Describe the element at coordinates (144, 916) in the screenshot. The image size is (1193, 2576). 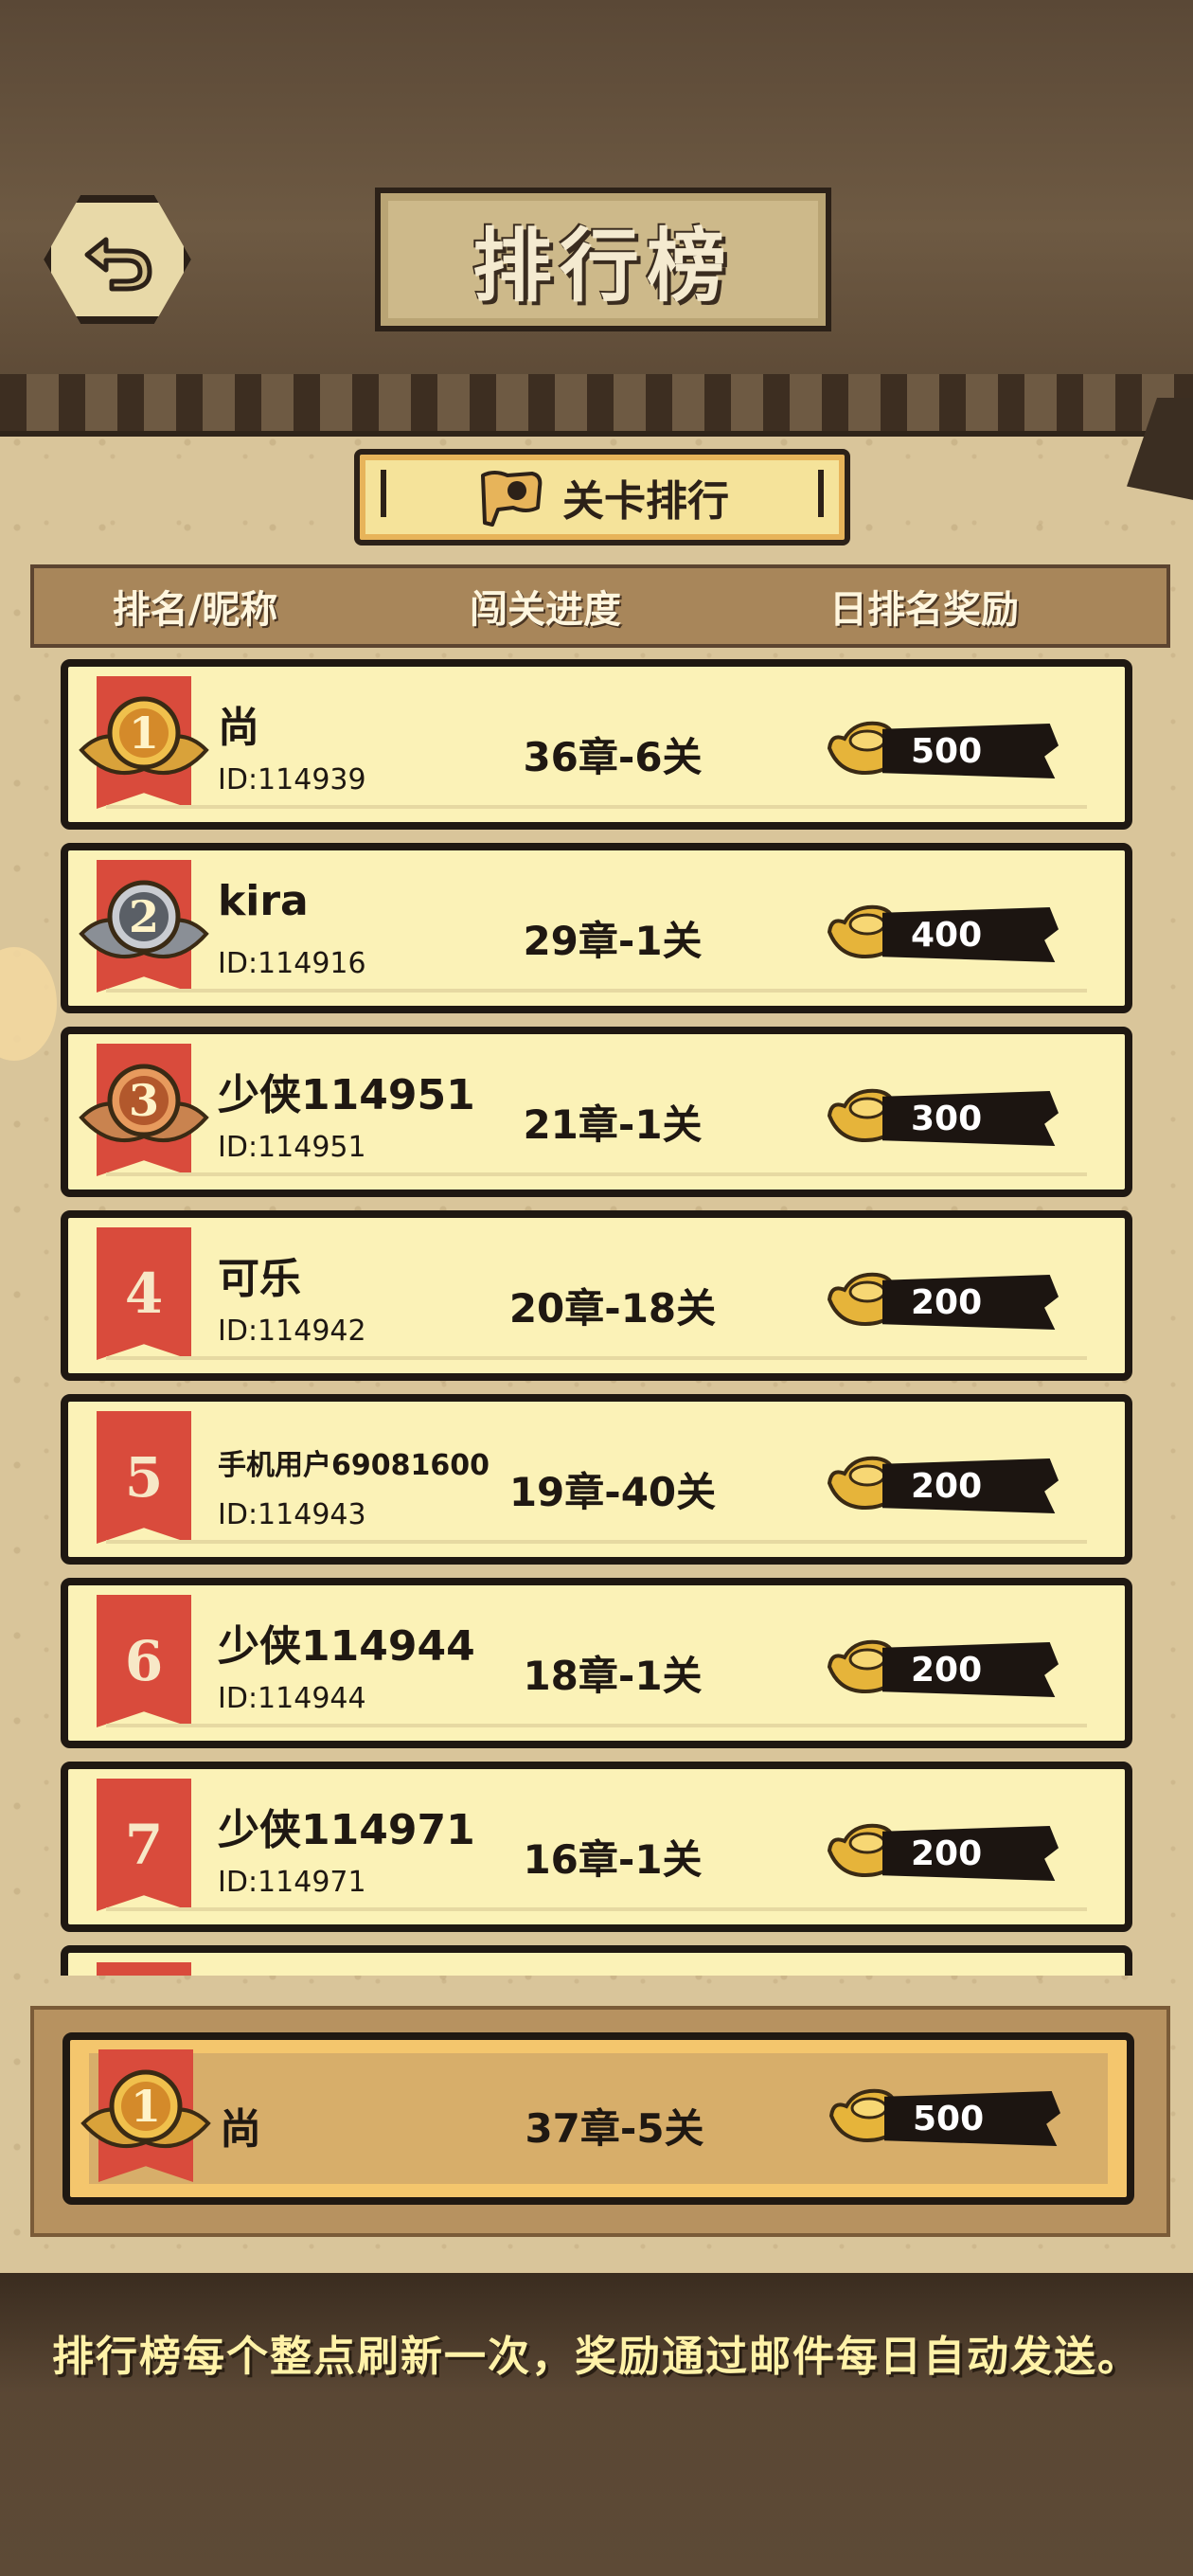
I see `rank-number: 2` at that location.